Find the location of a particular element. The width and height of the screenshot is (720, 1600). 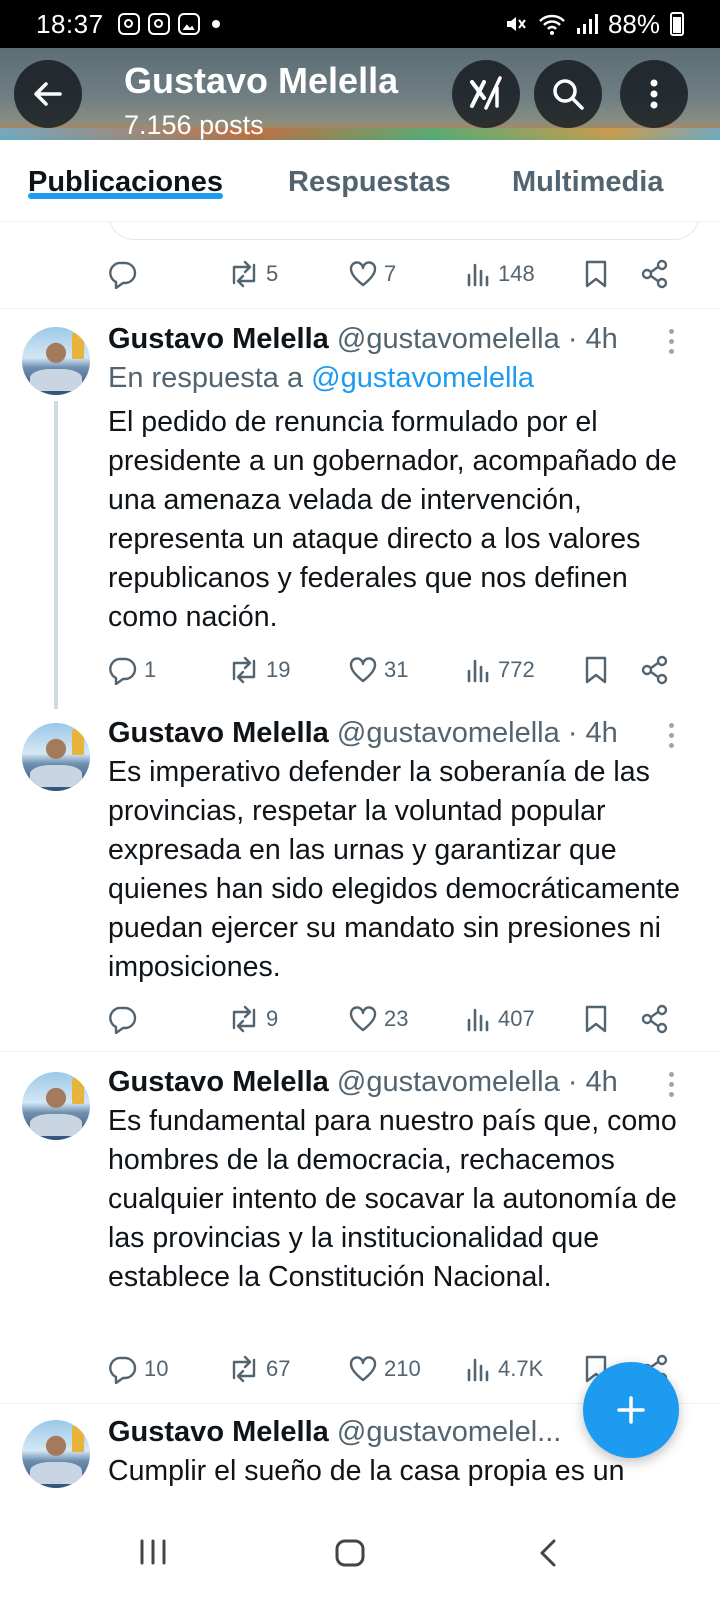

home-icon is located at coordinates (350, 1553).